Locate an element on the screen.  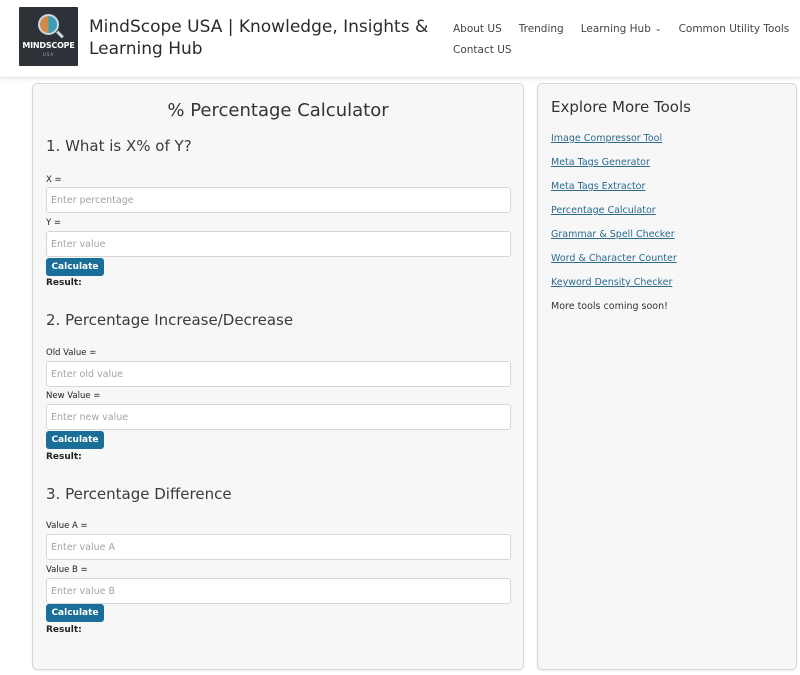
calculate-button-1: Calculate is located at coordinates (75, 267).